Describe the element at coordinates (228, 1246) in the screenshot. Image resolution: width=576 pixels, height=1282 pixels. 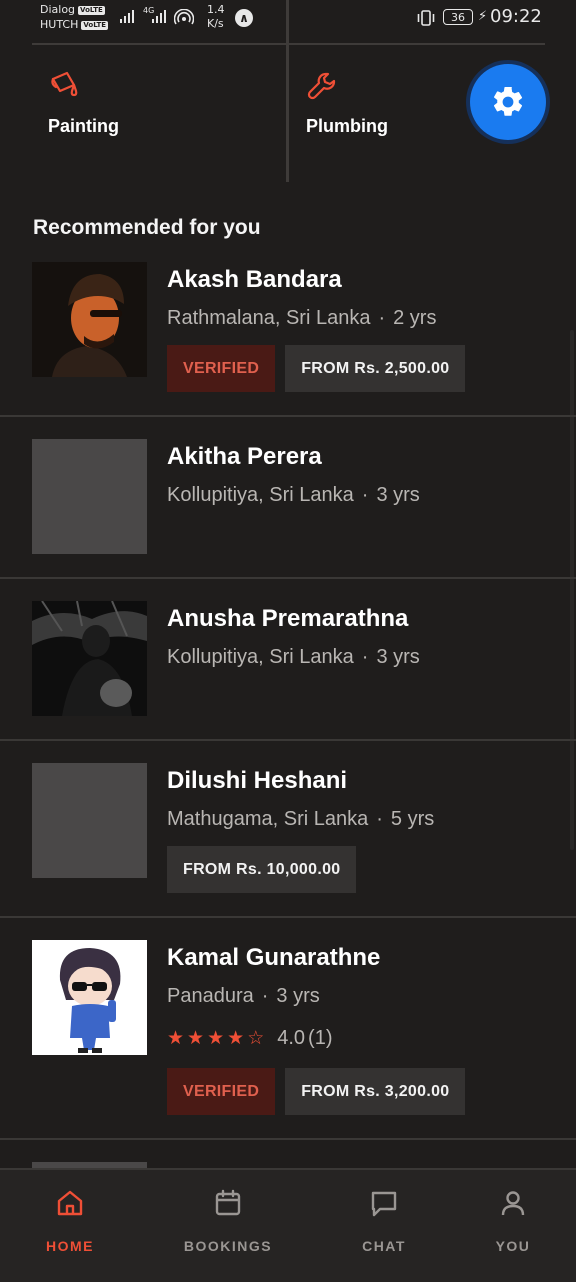
I see `nav-label: BOOKINGS` at that location.